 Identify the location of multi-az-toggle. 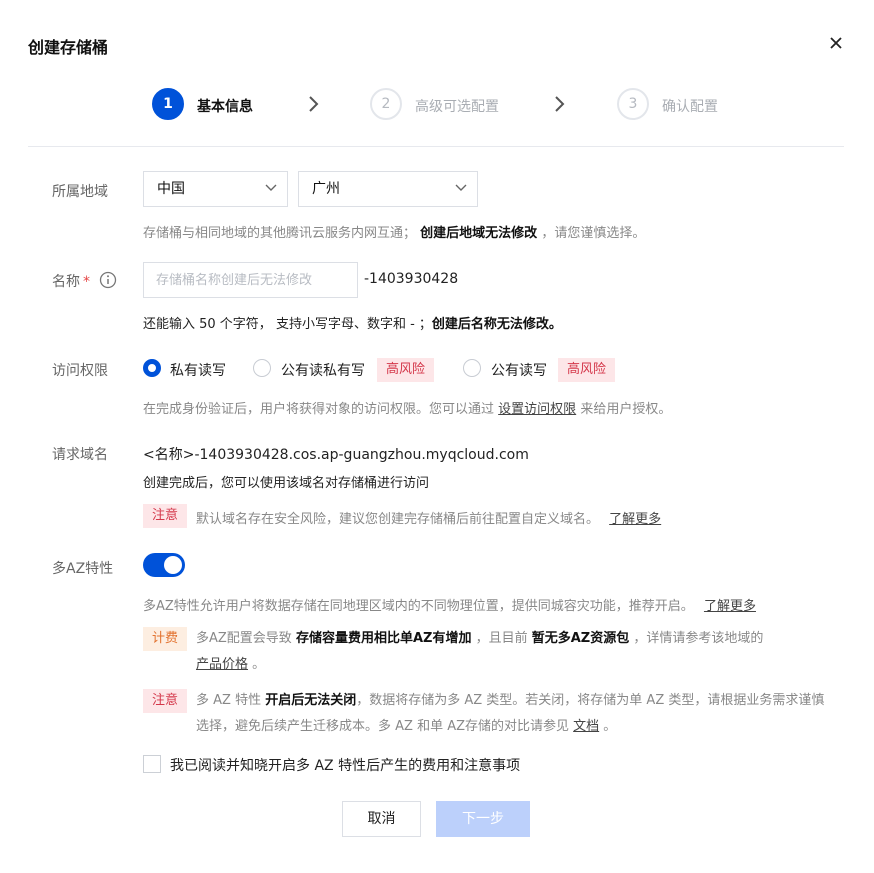
(164, 565).